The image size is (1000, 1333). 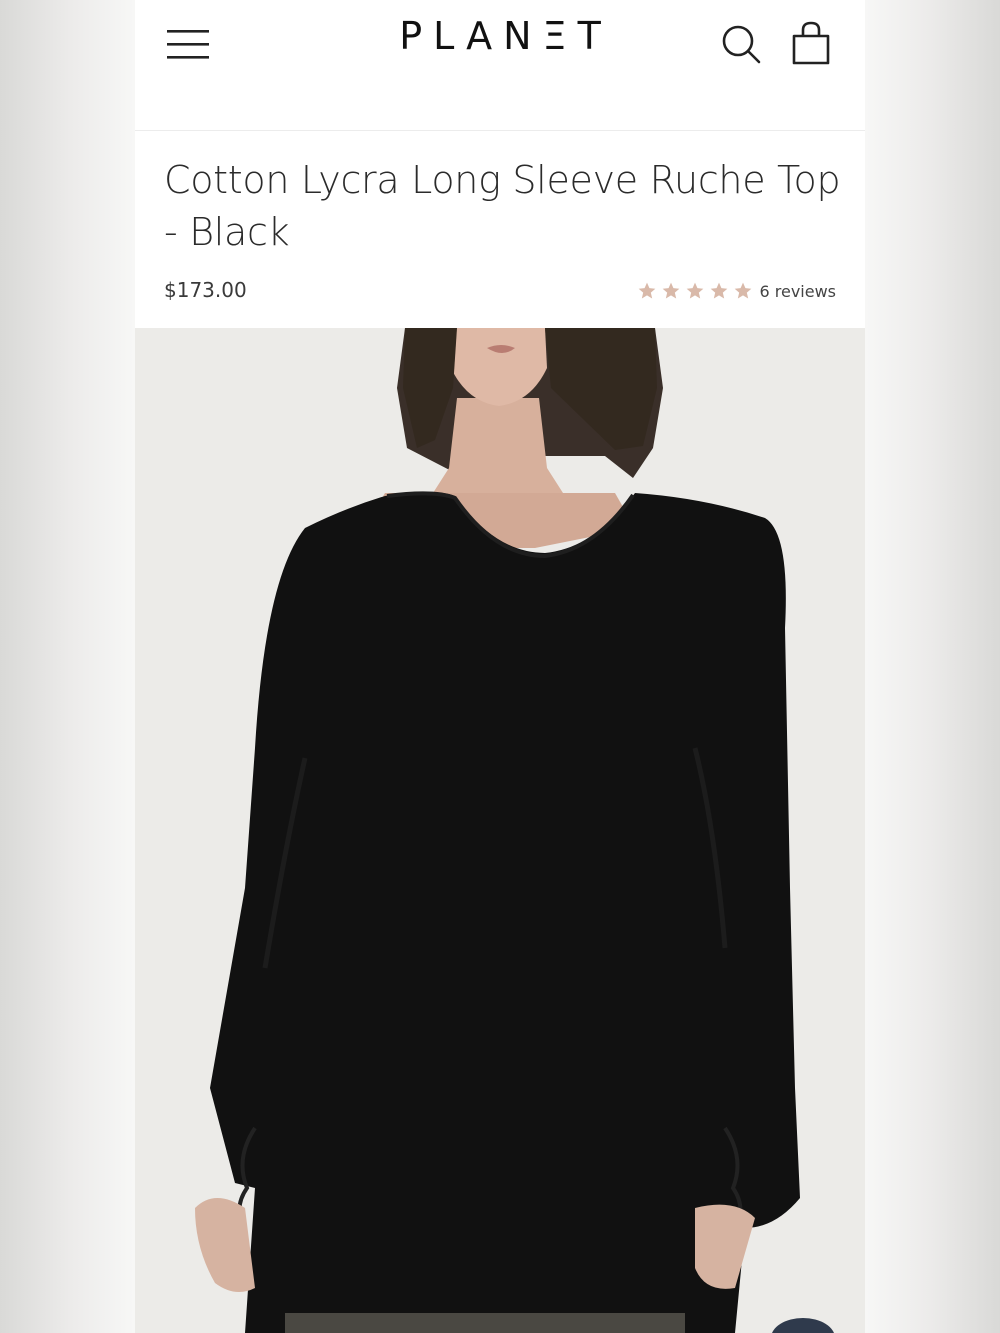 I want to click on search-button, so click(x=741, y=44).